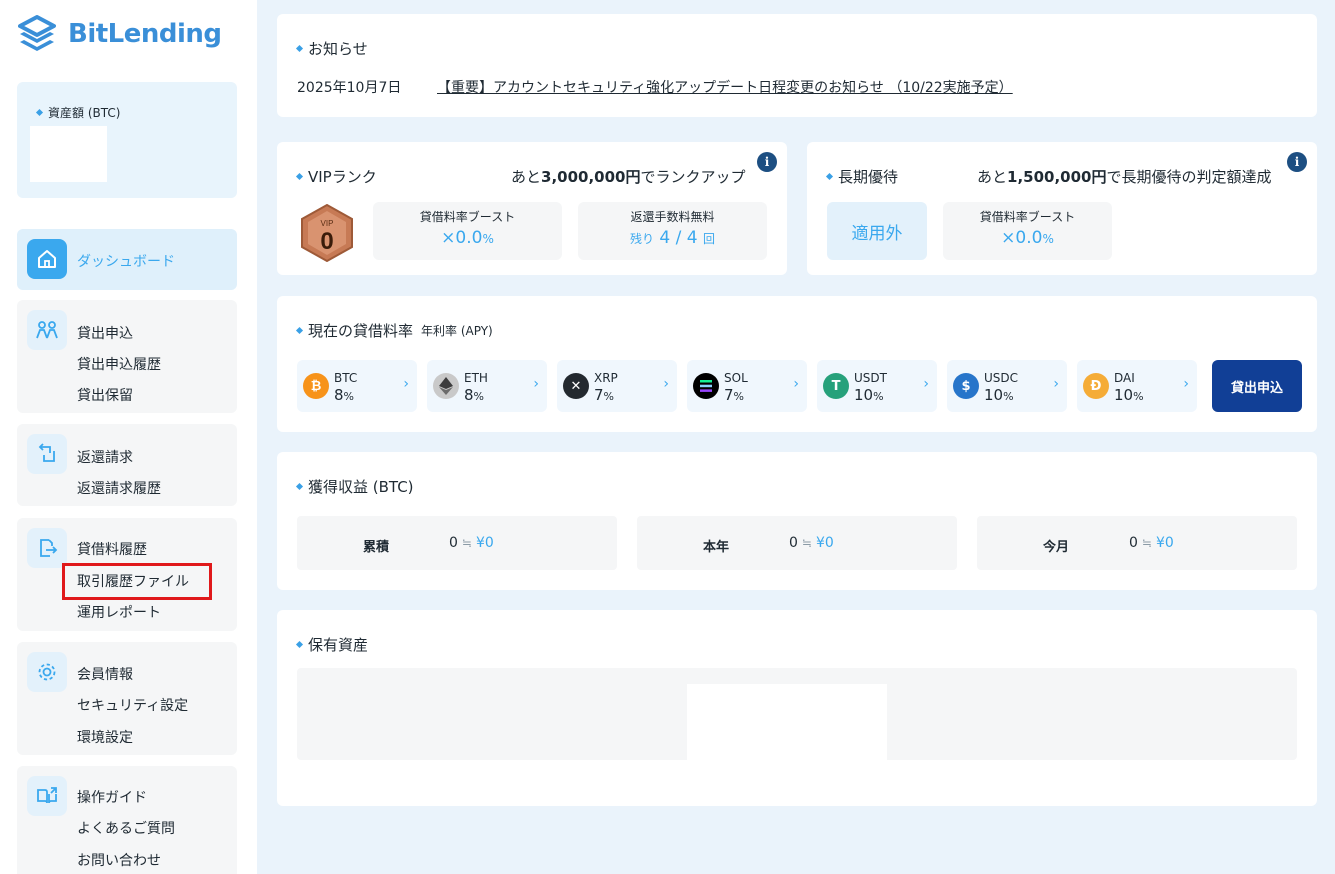  Describe the element at coordinates (476, 378) in the screenshot. I see `coin-name: ETH` at that location.